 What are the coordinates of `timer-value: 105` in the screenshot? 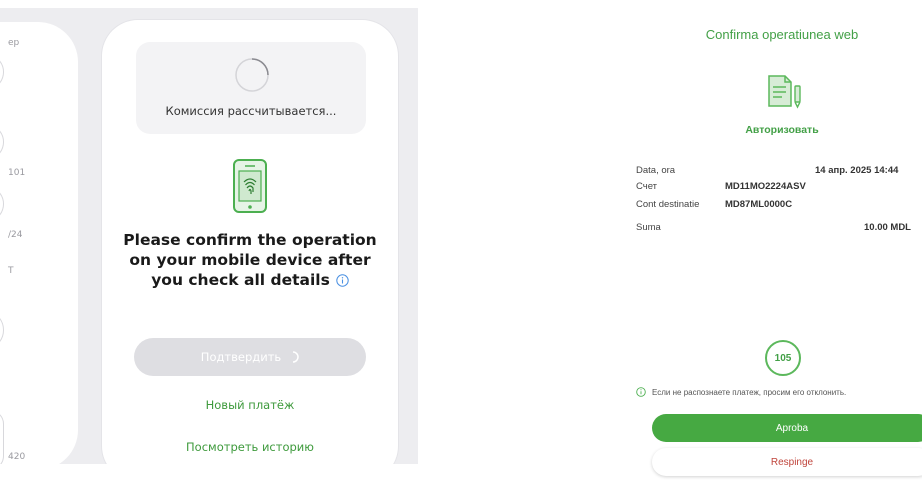 It's located at (783, 358).